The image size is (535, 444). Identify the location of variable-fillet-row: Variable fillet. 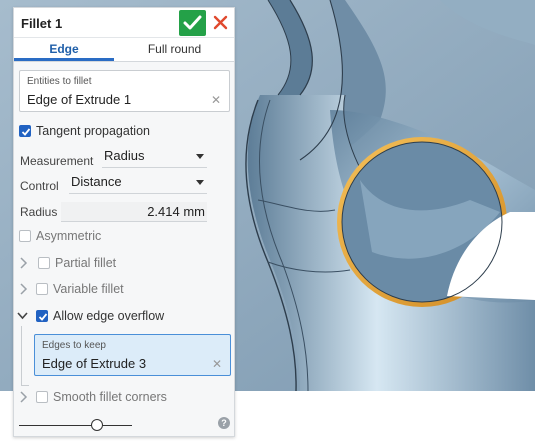
(124, 290).